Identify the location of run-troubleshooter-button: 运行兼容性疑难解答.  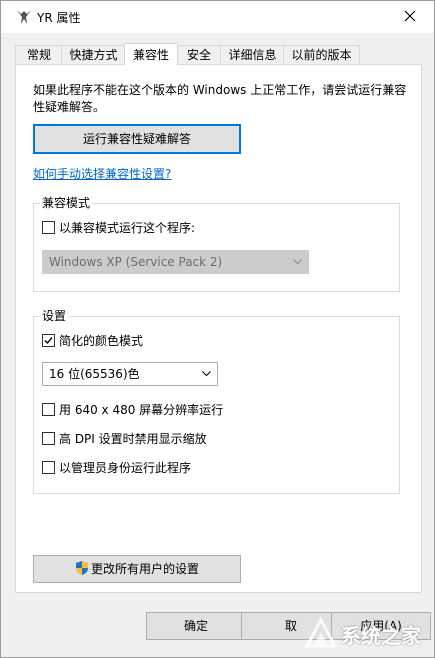
(137, 139).